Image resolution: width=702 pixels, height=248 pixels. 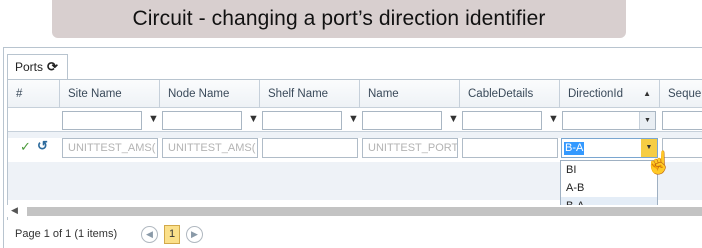 What do you see at coordinates (149, 234) in the screenshot?
I see `previous-page-icon: ◀` at bounding box center [149, 234].